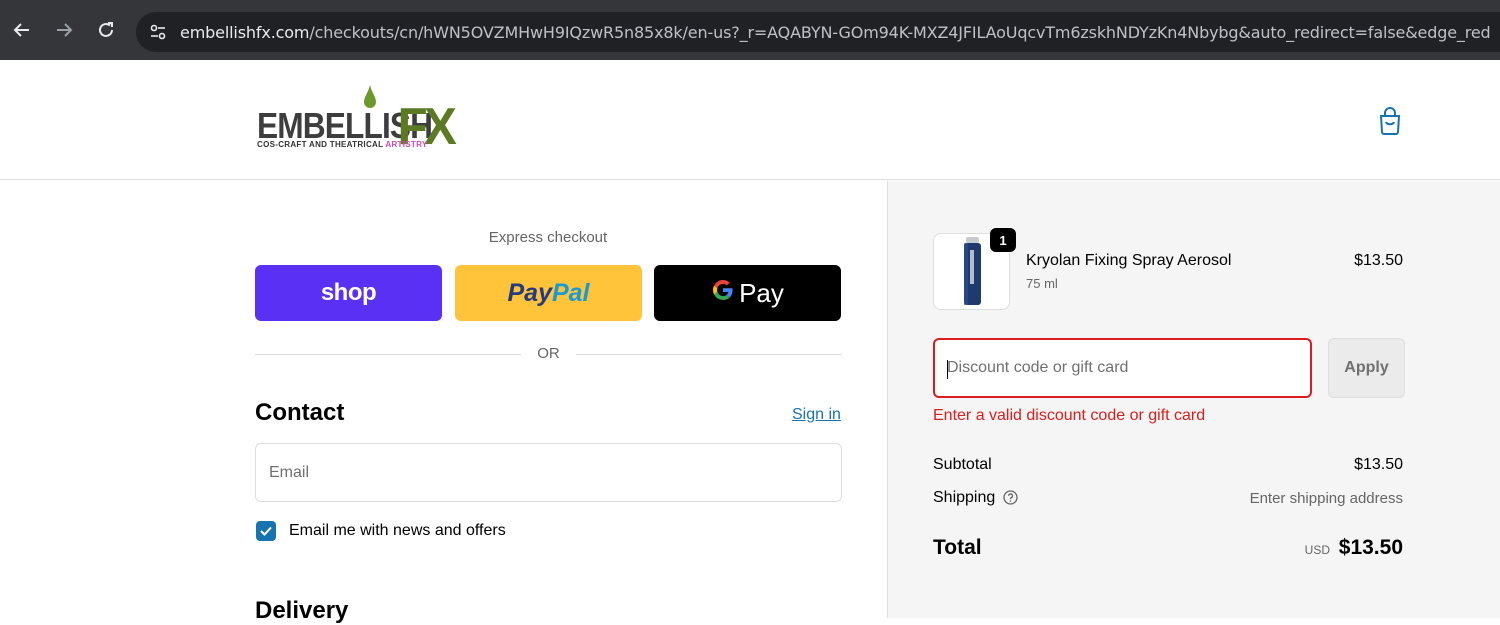 The width and height of the screenshot is (1500, 625). I want to click on product-price: $13.50, so click(1378, 260).